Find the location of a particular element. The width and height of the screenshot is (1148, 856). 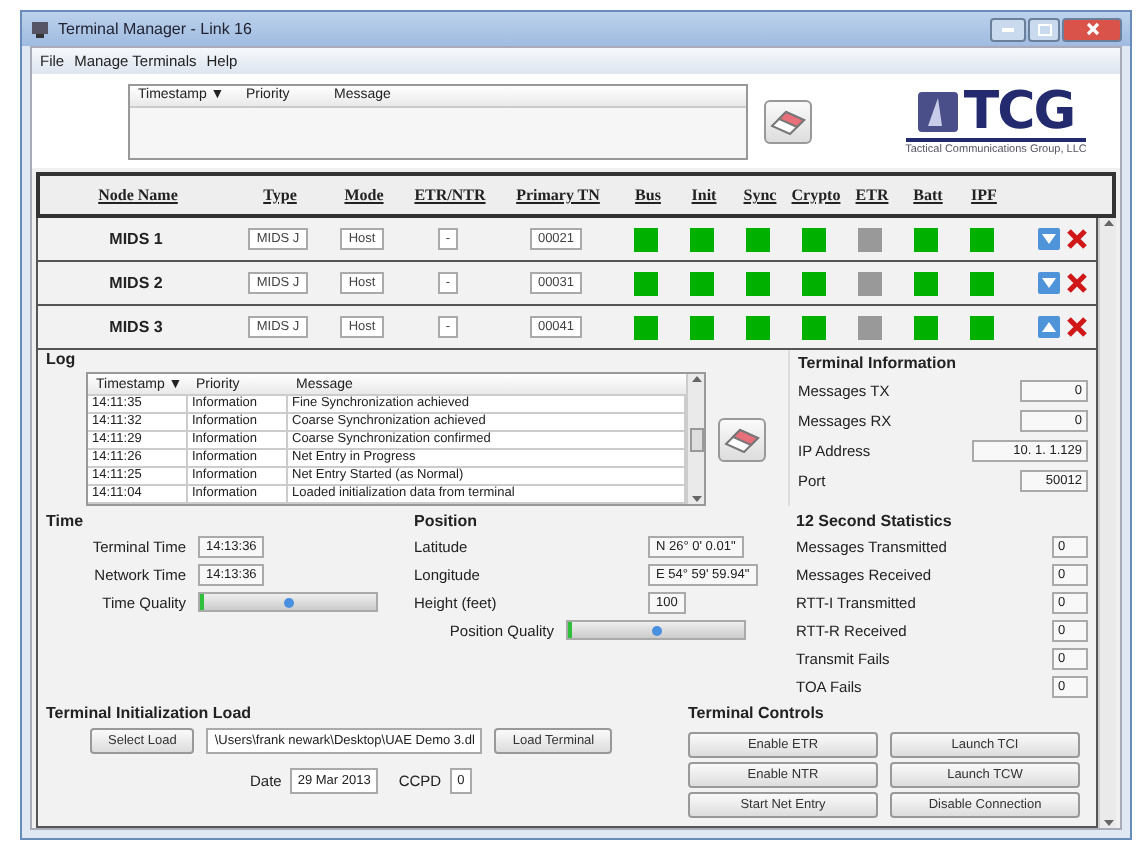

node-name: MIDS 1 is located at coordinates (136, 239).